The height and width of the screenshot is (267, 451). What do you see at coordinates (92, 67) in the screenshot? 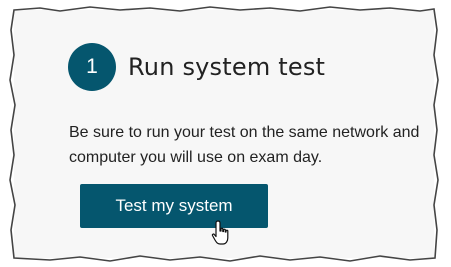
I see `step-number-badge: 1` at bounding box center [92, 67].